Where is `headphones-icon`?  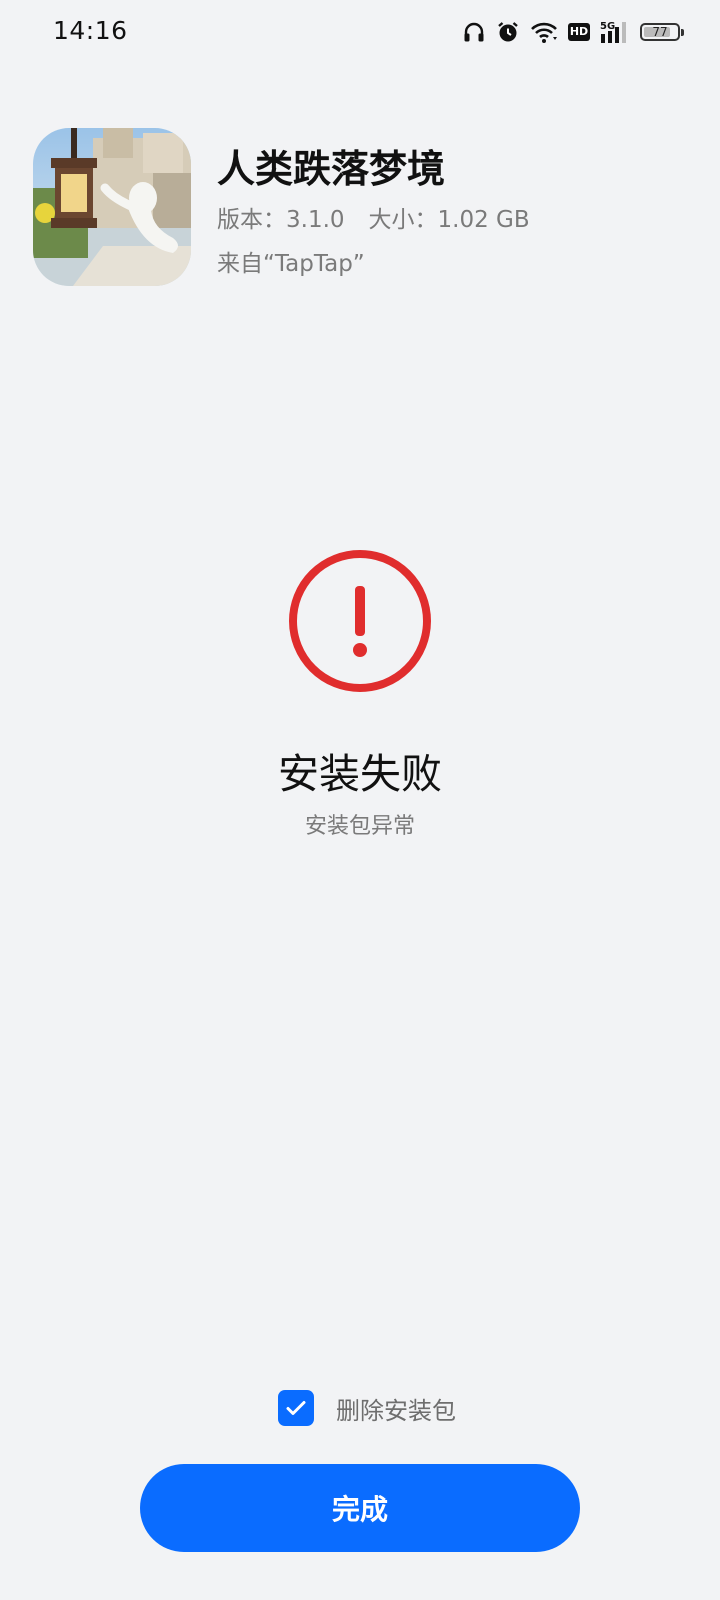 headphones-icon is located at coordinates (474, 32).